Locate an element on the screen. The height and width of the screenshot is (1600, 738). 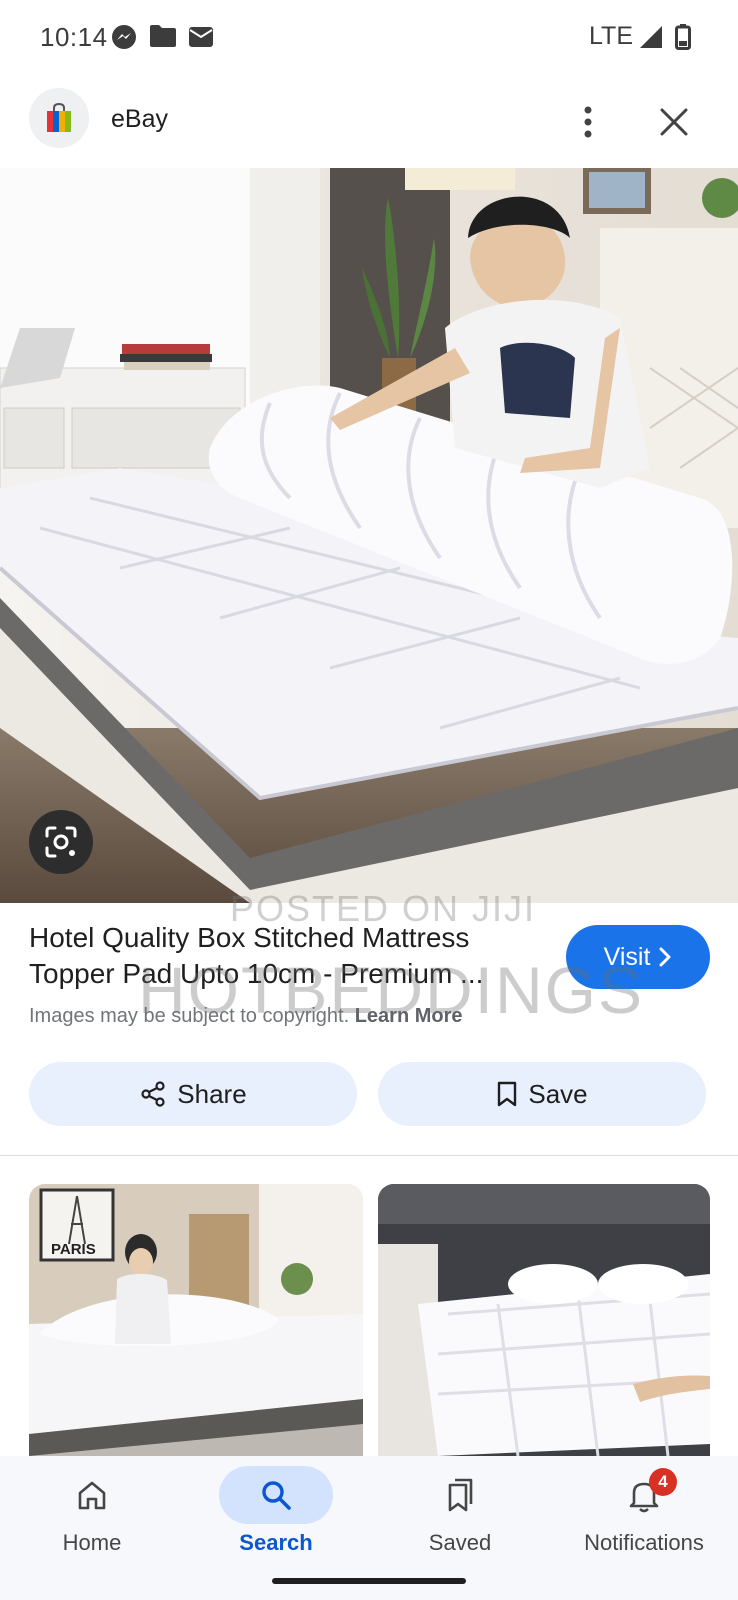
save-button: Save is located at coordinates (542, 1094).